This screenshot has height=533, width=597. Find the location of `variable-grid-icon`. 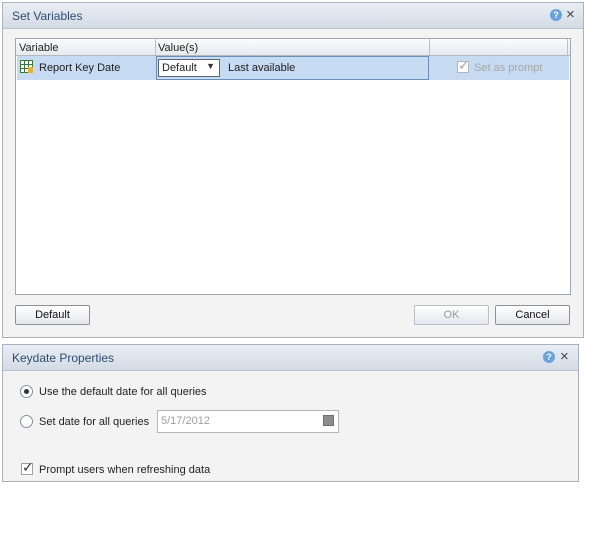

variable-grid-icon is located at coordinates (26, 66).